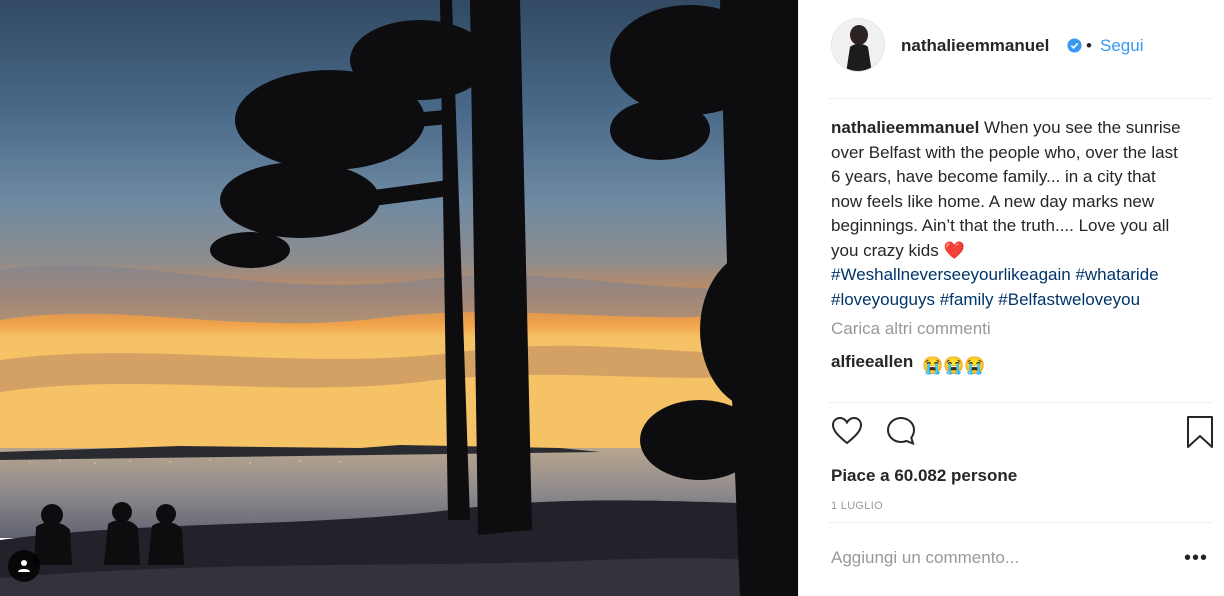  I want to click on caption-username: nathalieemmanuel, so click(905, 127).